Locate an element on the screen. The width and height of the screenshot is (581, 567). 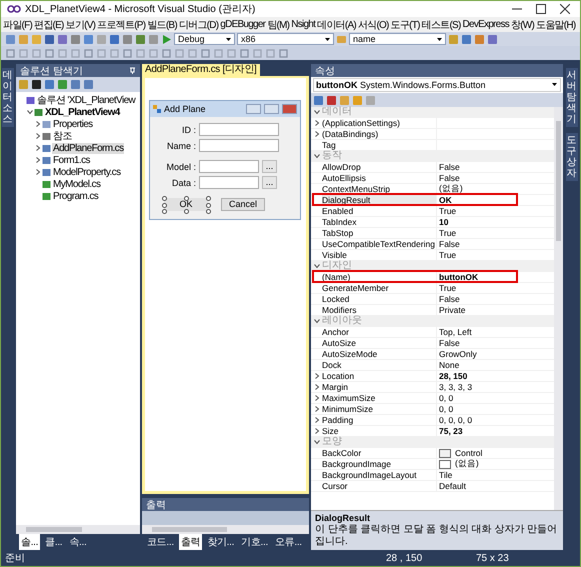
menu-item: 파일(F) is located at coordinates (17, 25).